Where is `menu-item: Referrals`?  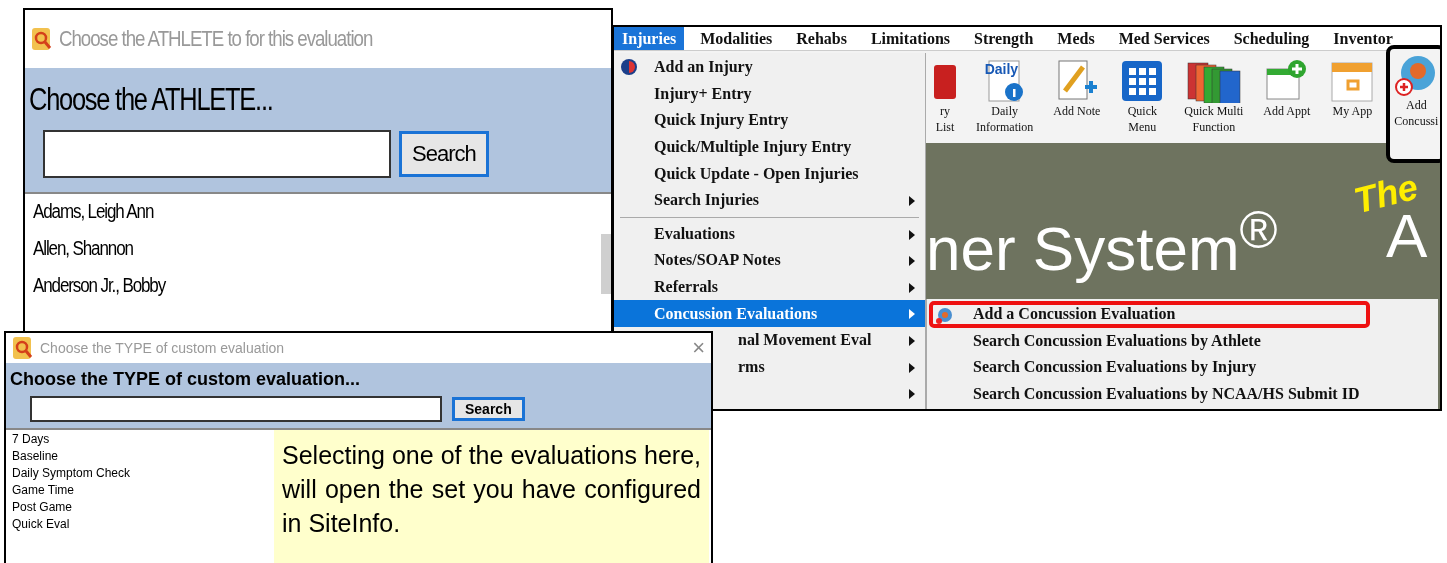 menu-item: Referrals is located at coordinates (769, 287).